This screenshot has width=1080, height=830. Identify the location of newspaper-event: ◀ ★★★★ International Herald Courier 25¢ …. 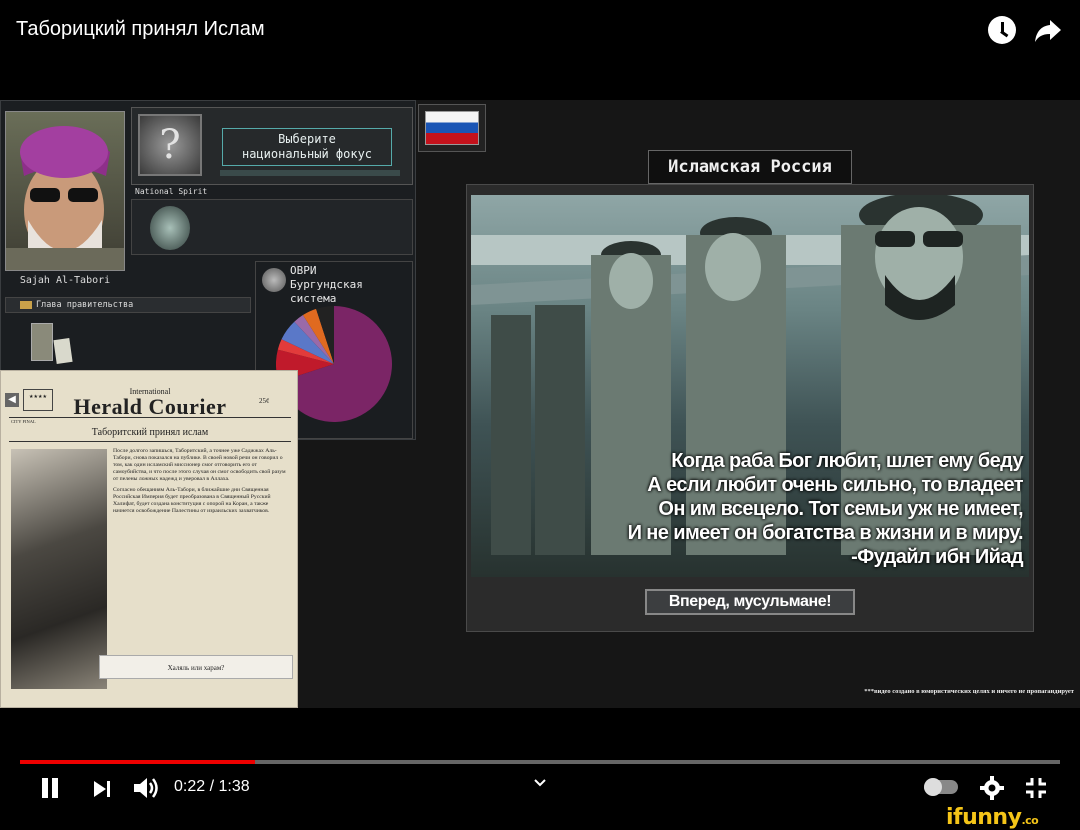
(149, 539).